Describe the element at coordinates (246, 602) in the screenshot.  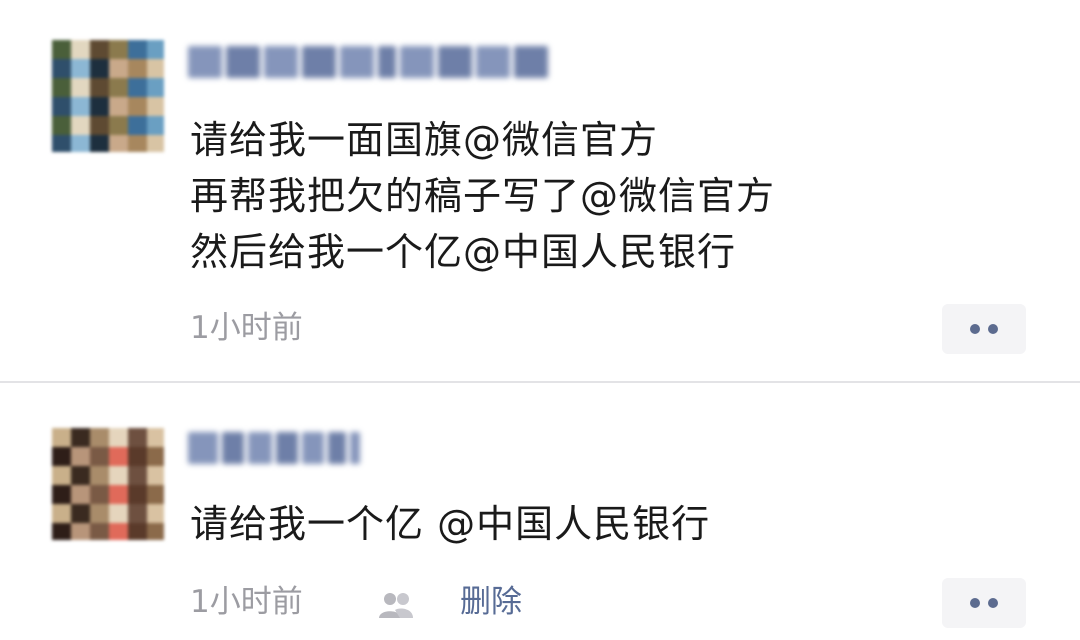
I see `post-timestamp: 1小时前` at that location.